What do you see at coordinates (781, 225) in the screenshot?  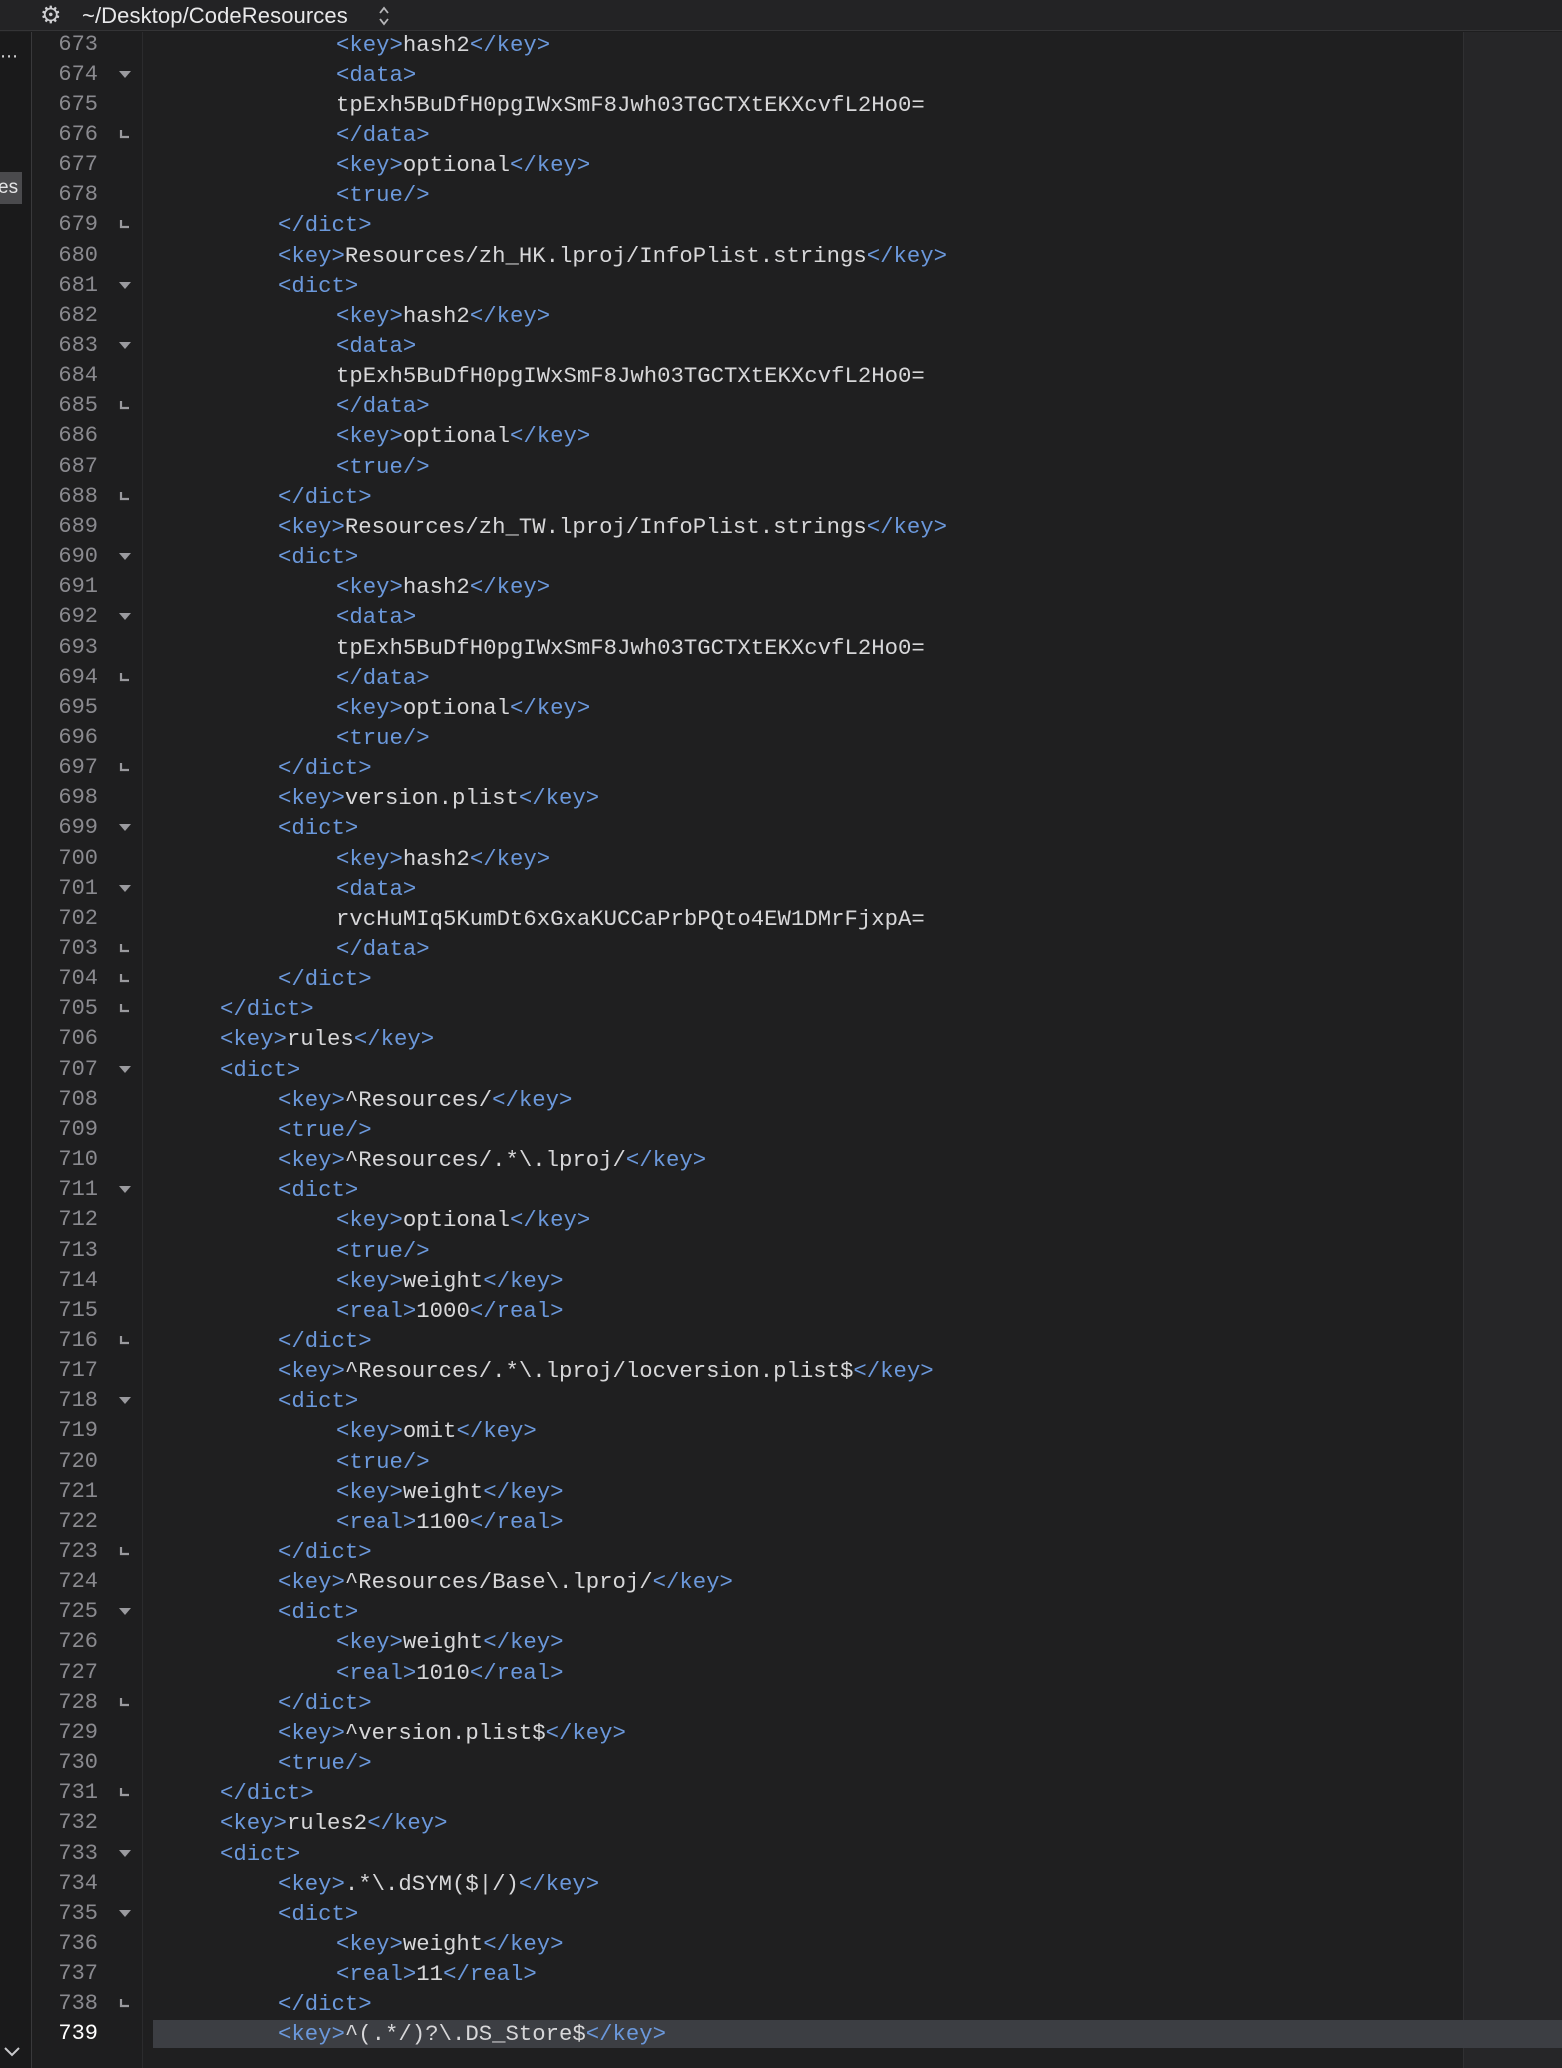 I see `code-line: 679 </dict>` at bounding box center [781, 225].